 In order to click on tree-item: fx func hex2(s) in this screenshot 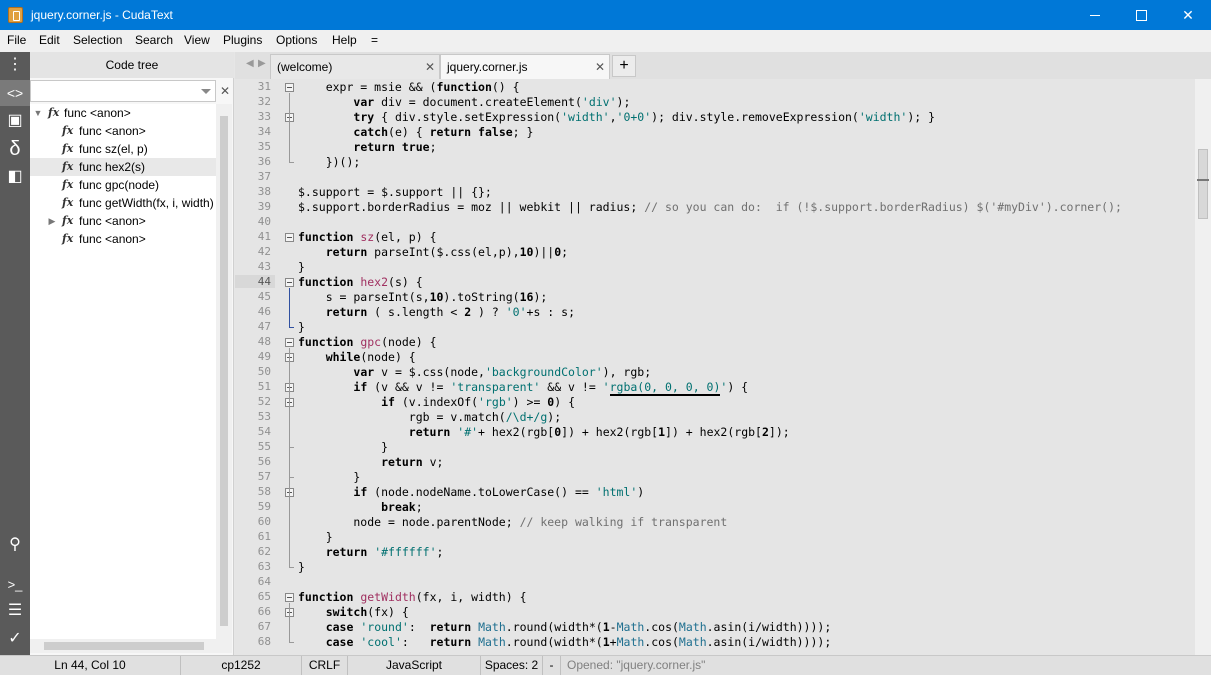, I will do `click(123, 167)`.